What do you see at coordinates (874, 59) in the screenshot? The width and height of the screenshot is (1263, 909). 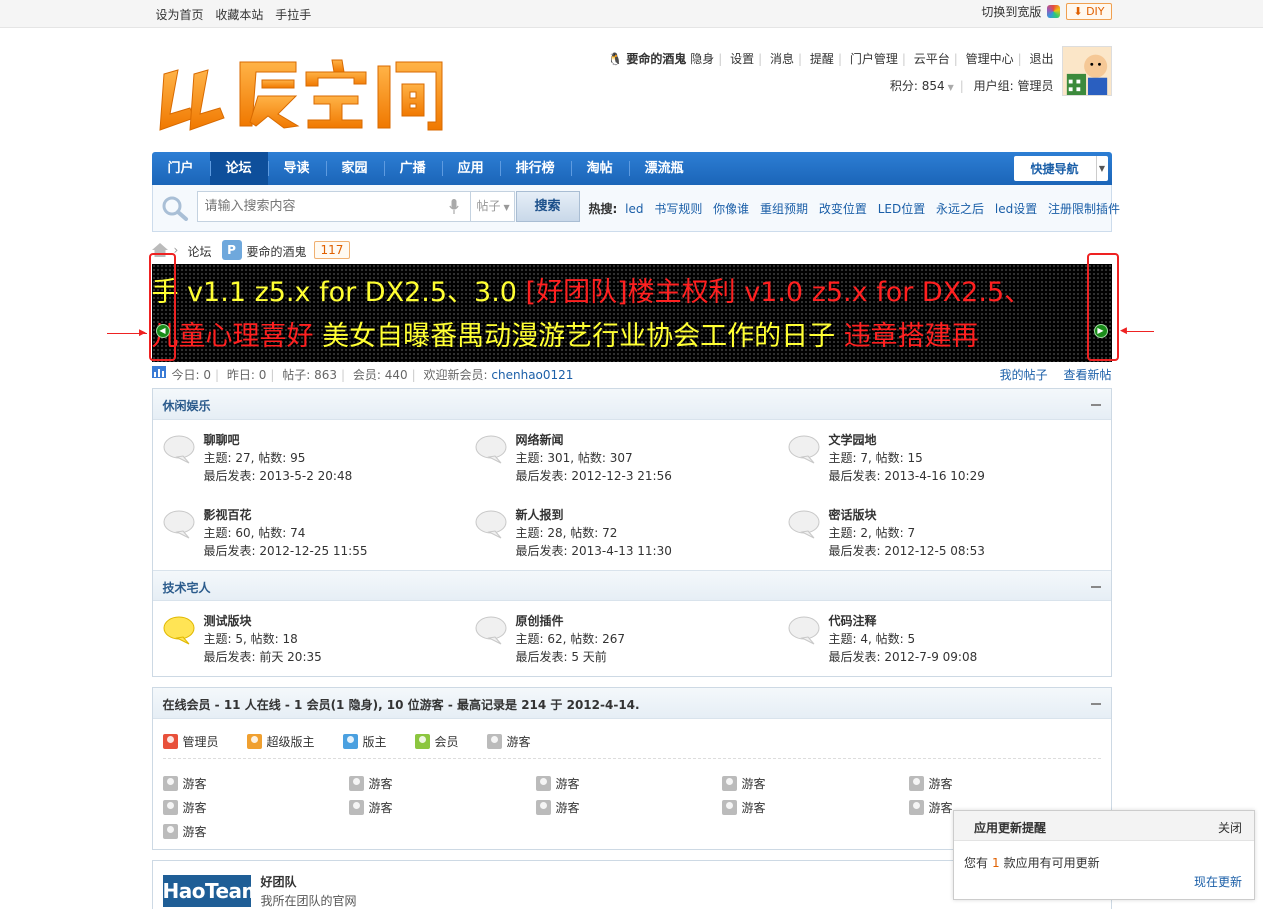 I see `portal-admin-link: 门户管理` at bounding box center [874, 59].